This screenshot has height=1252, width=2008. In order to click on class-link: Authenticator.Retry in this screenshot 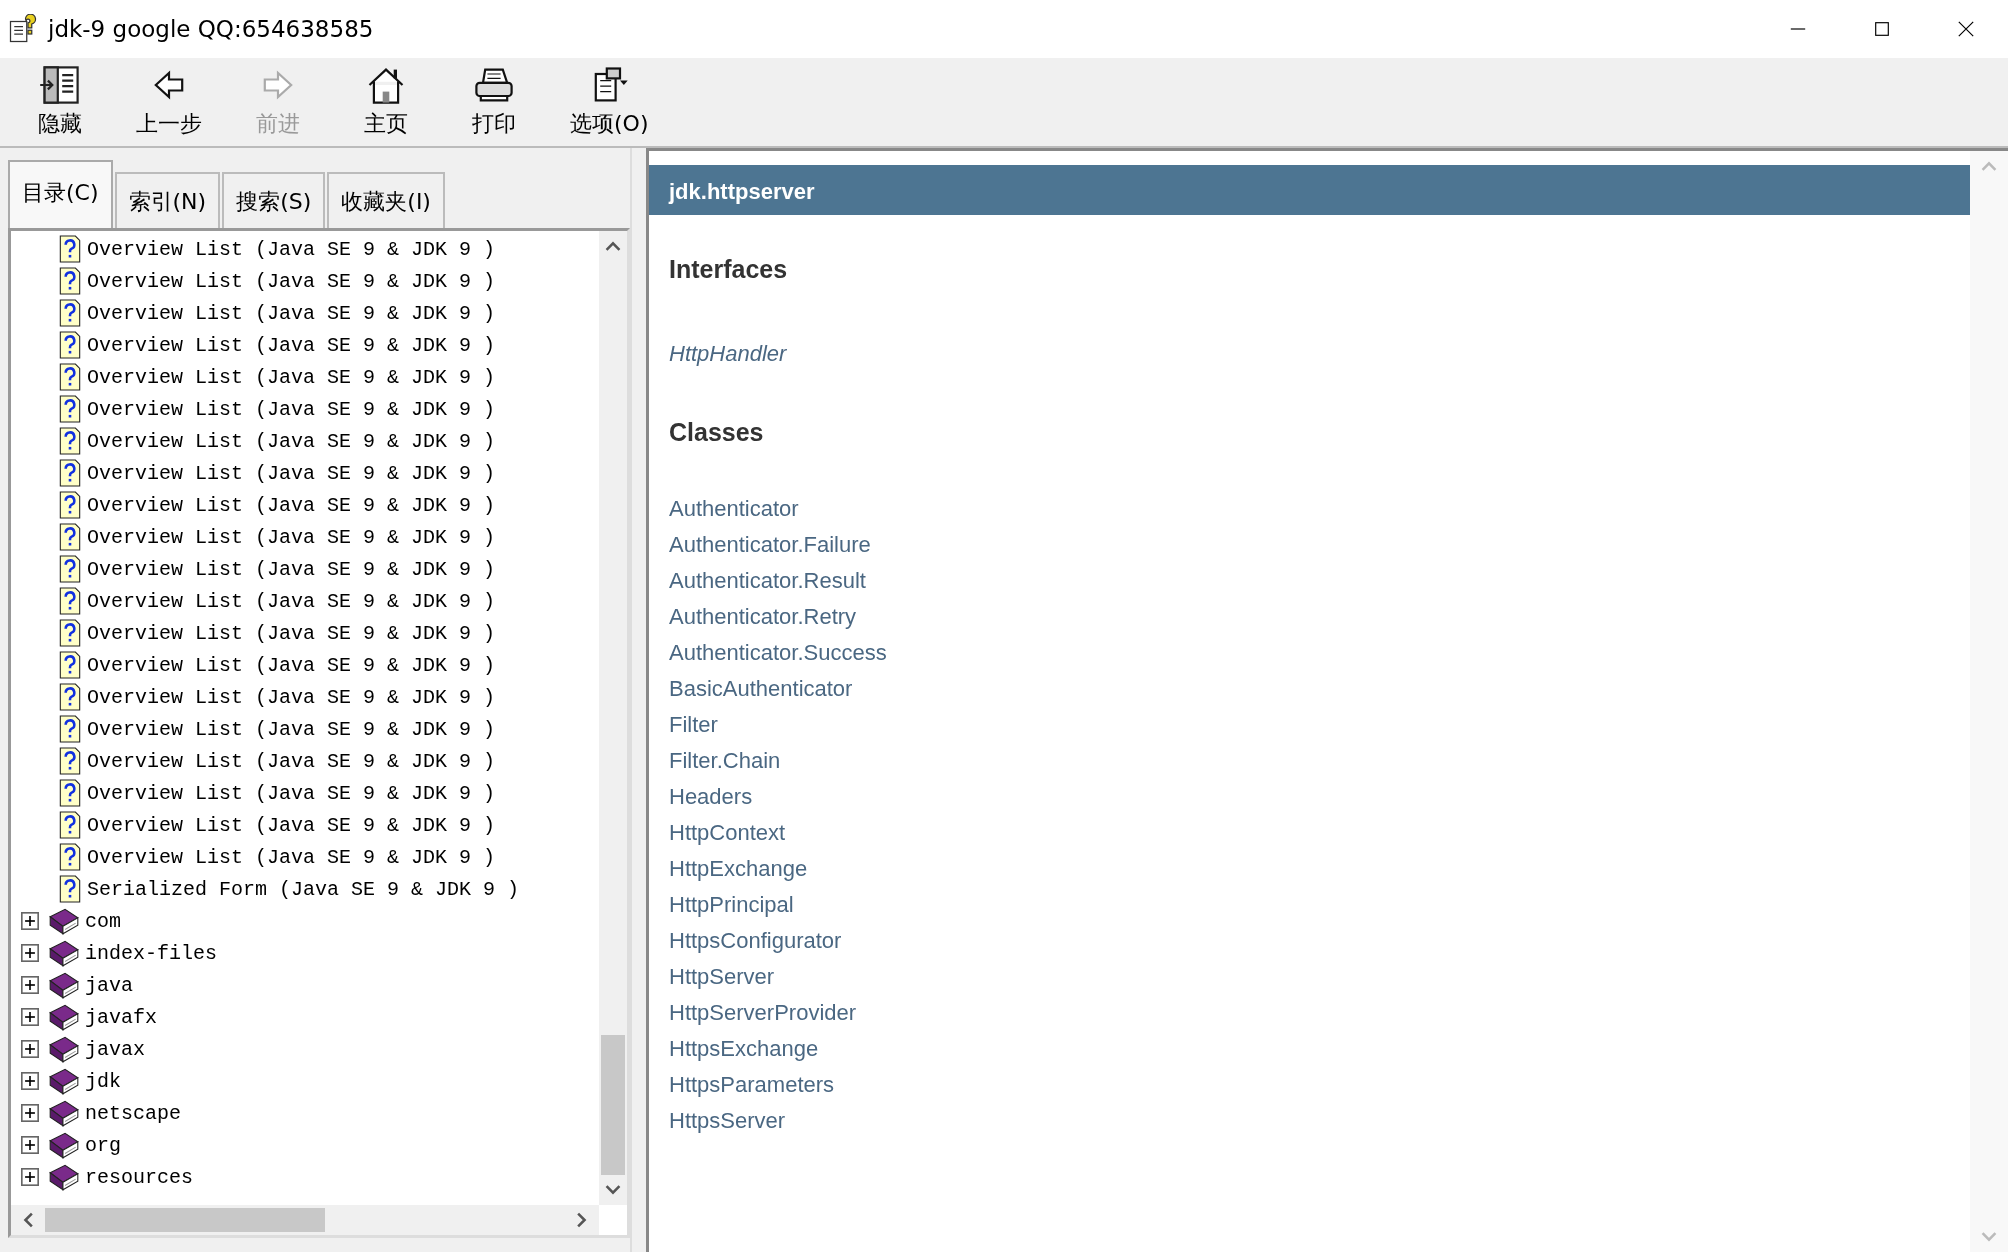, I will do `click(763, 617)`.